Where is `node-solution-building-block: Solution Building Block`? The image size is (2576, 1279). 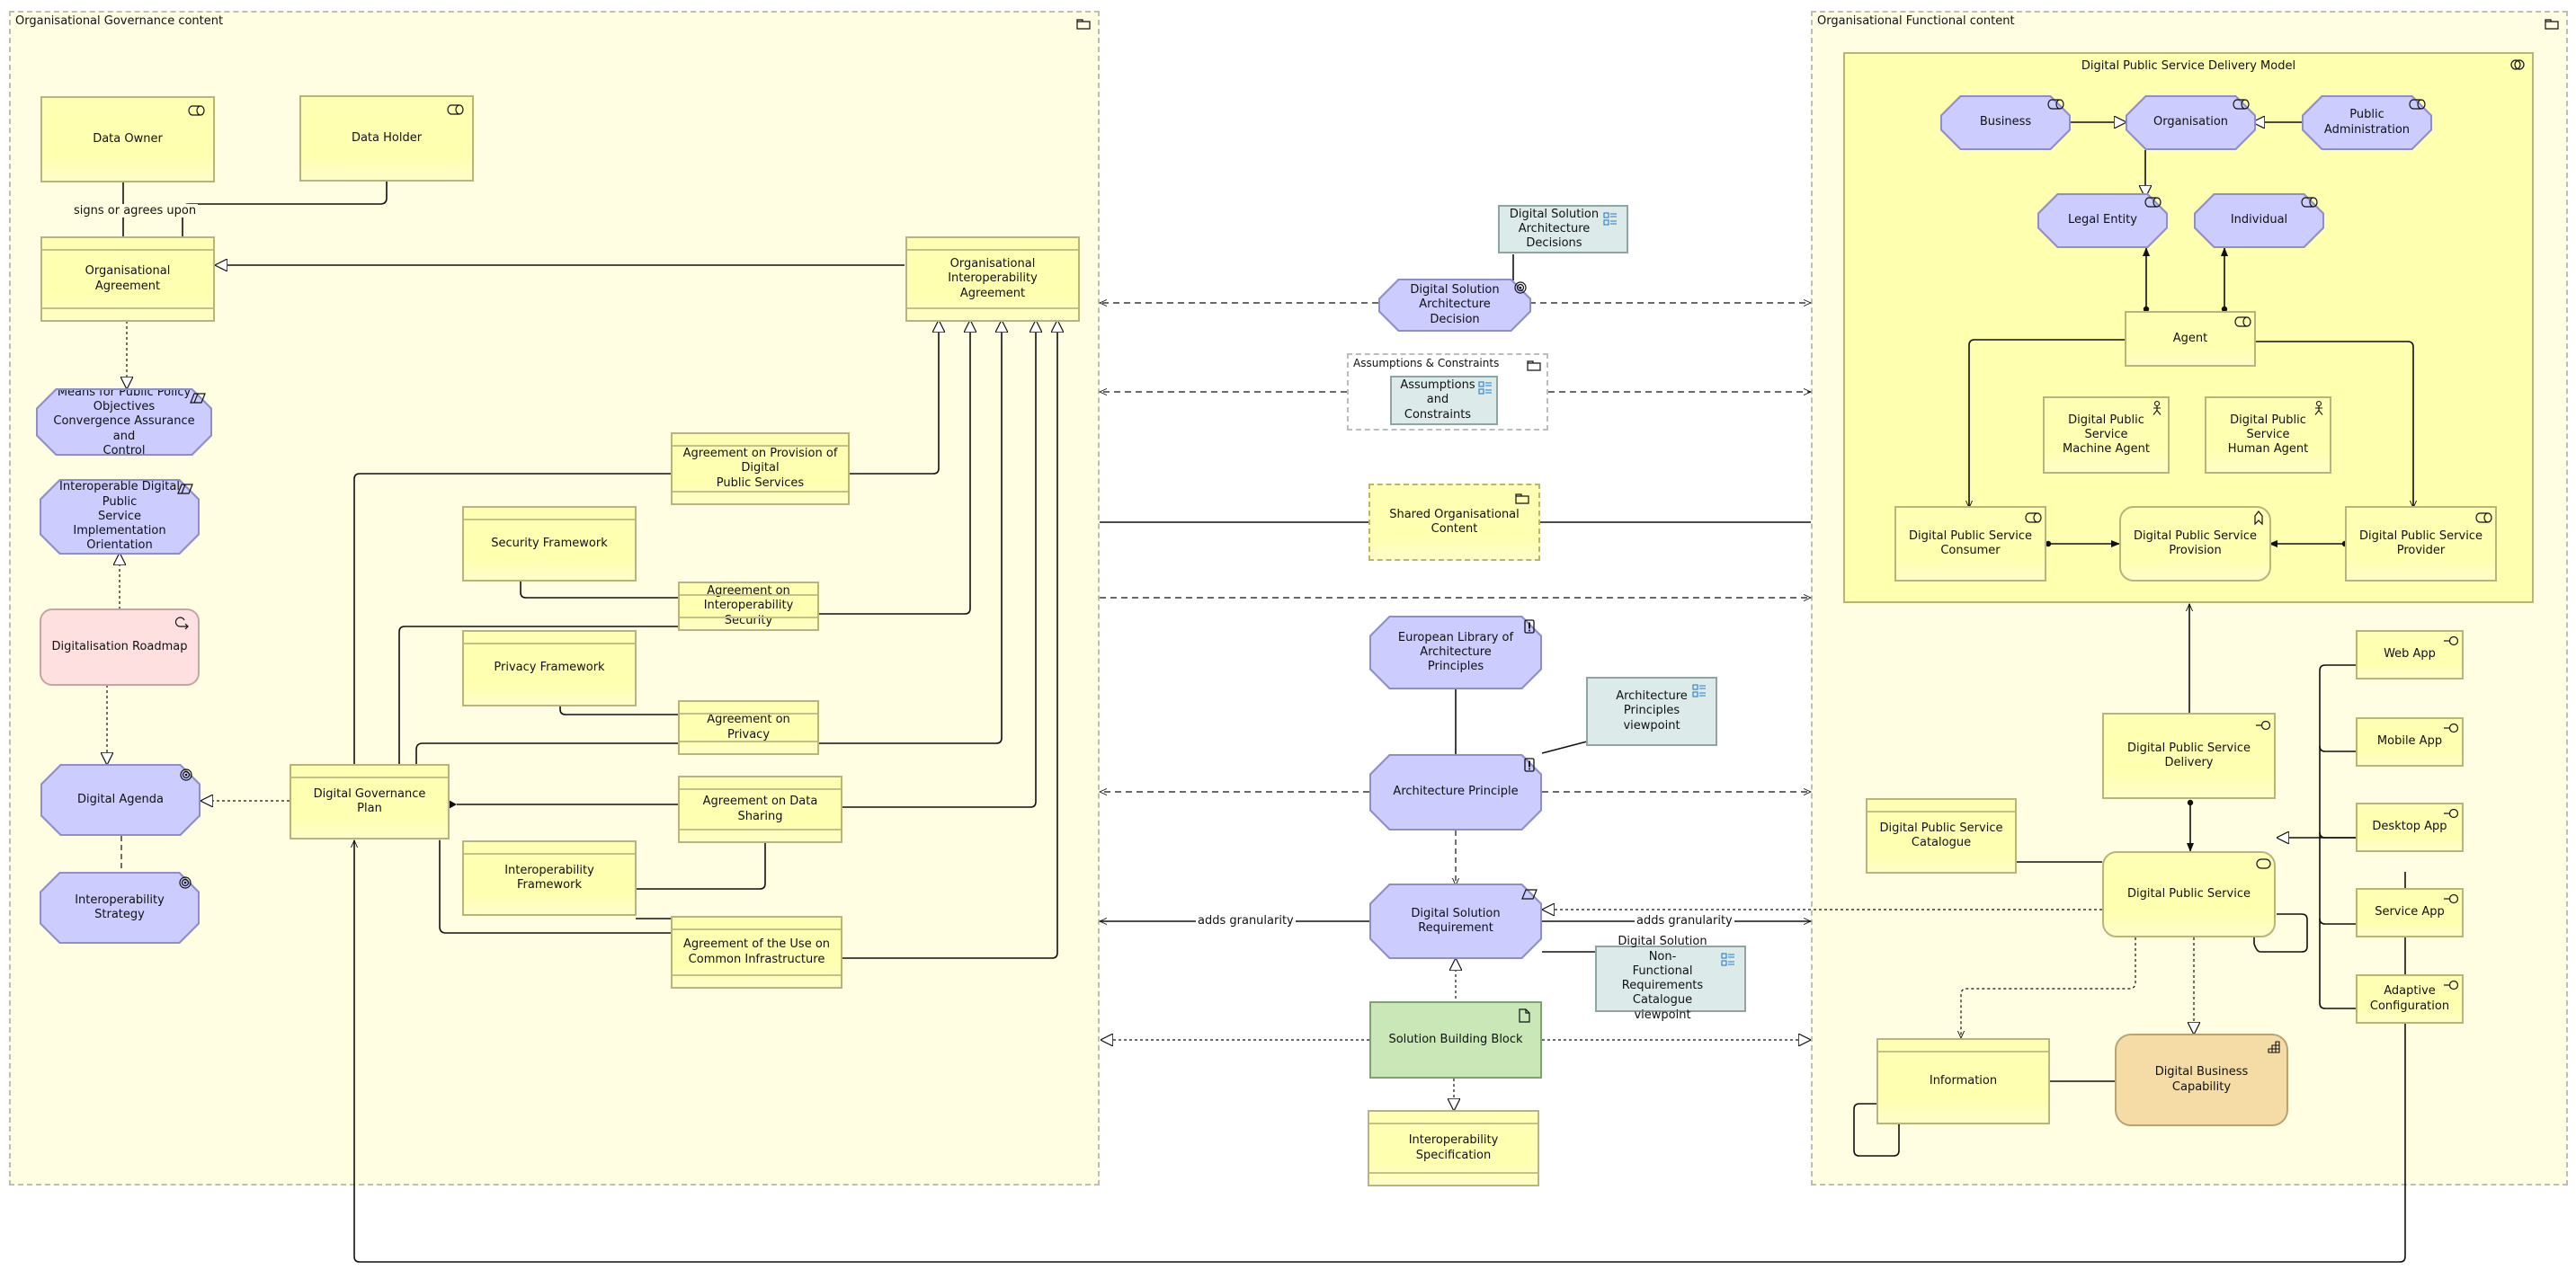
node-solution-building-block: Solution Building Block is located at coordinates (1456, 1040).